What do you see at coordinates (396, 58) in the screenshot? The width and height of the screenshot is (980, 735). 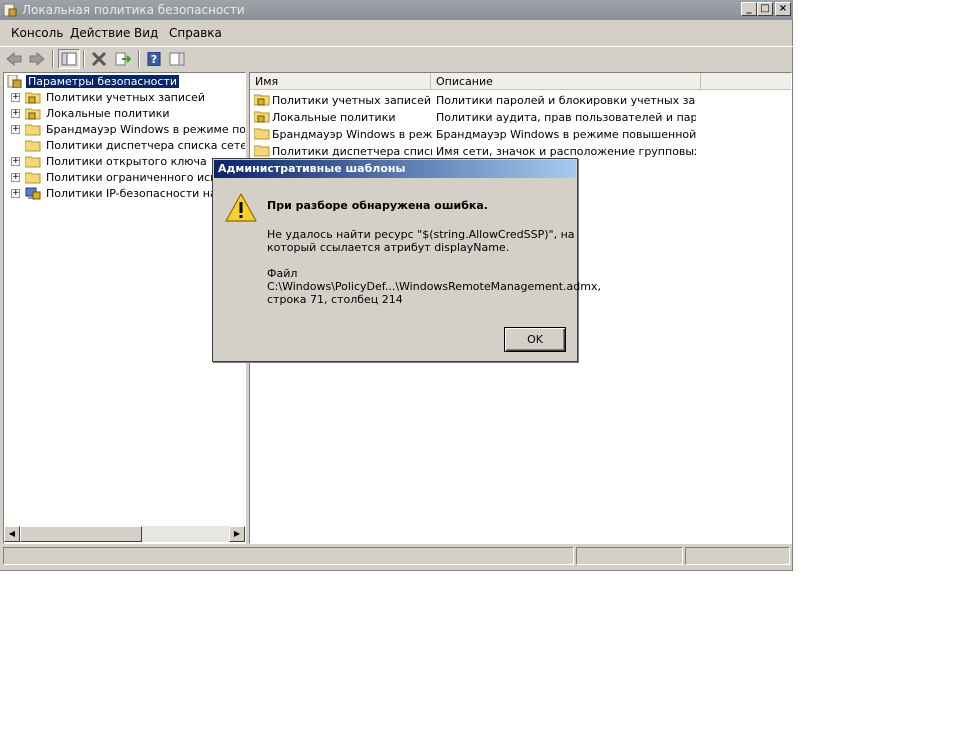 I see `toolbar: ?` at bounding box center [396, 58].